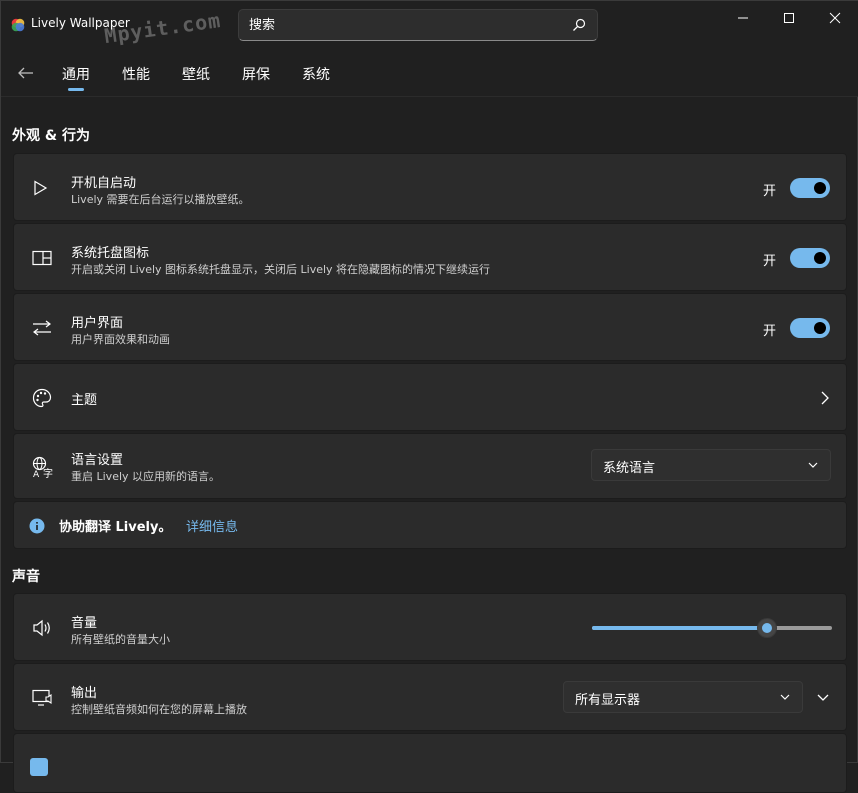 The width and height of the screenshot is (858, 793). I want to click on minimize-button, so click(743, 18).